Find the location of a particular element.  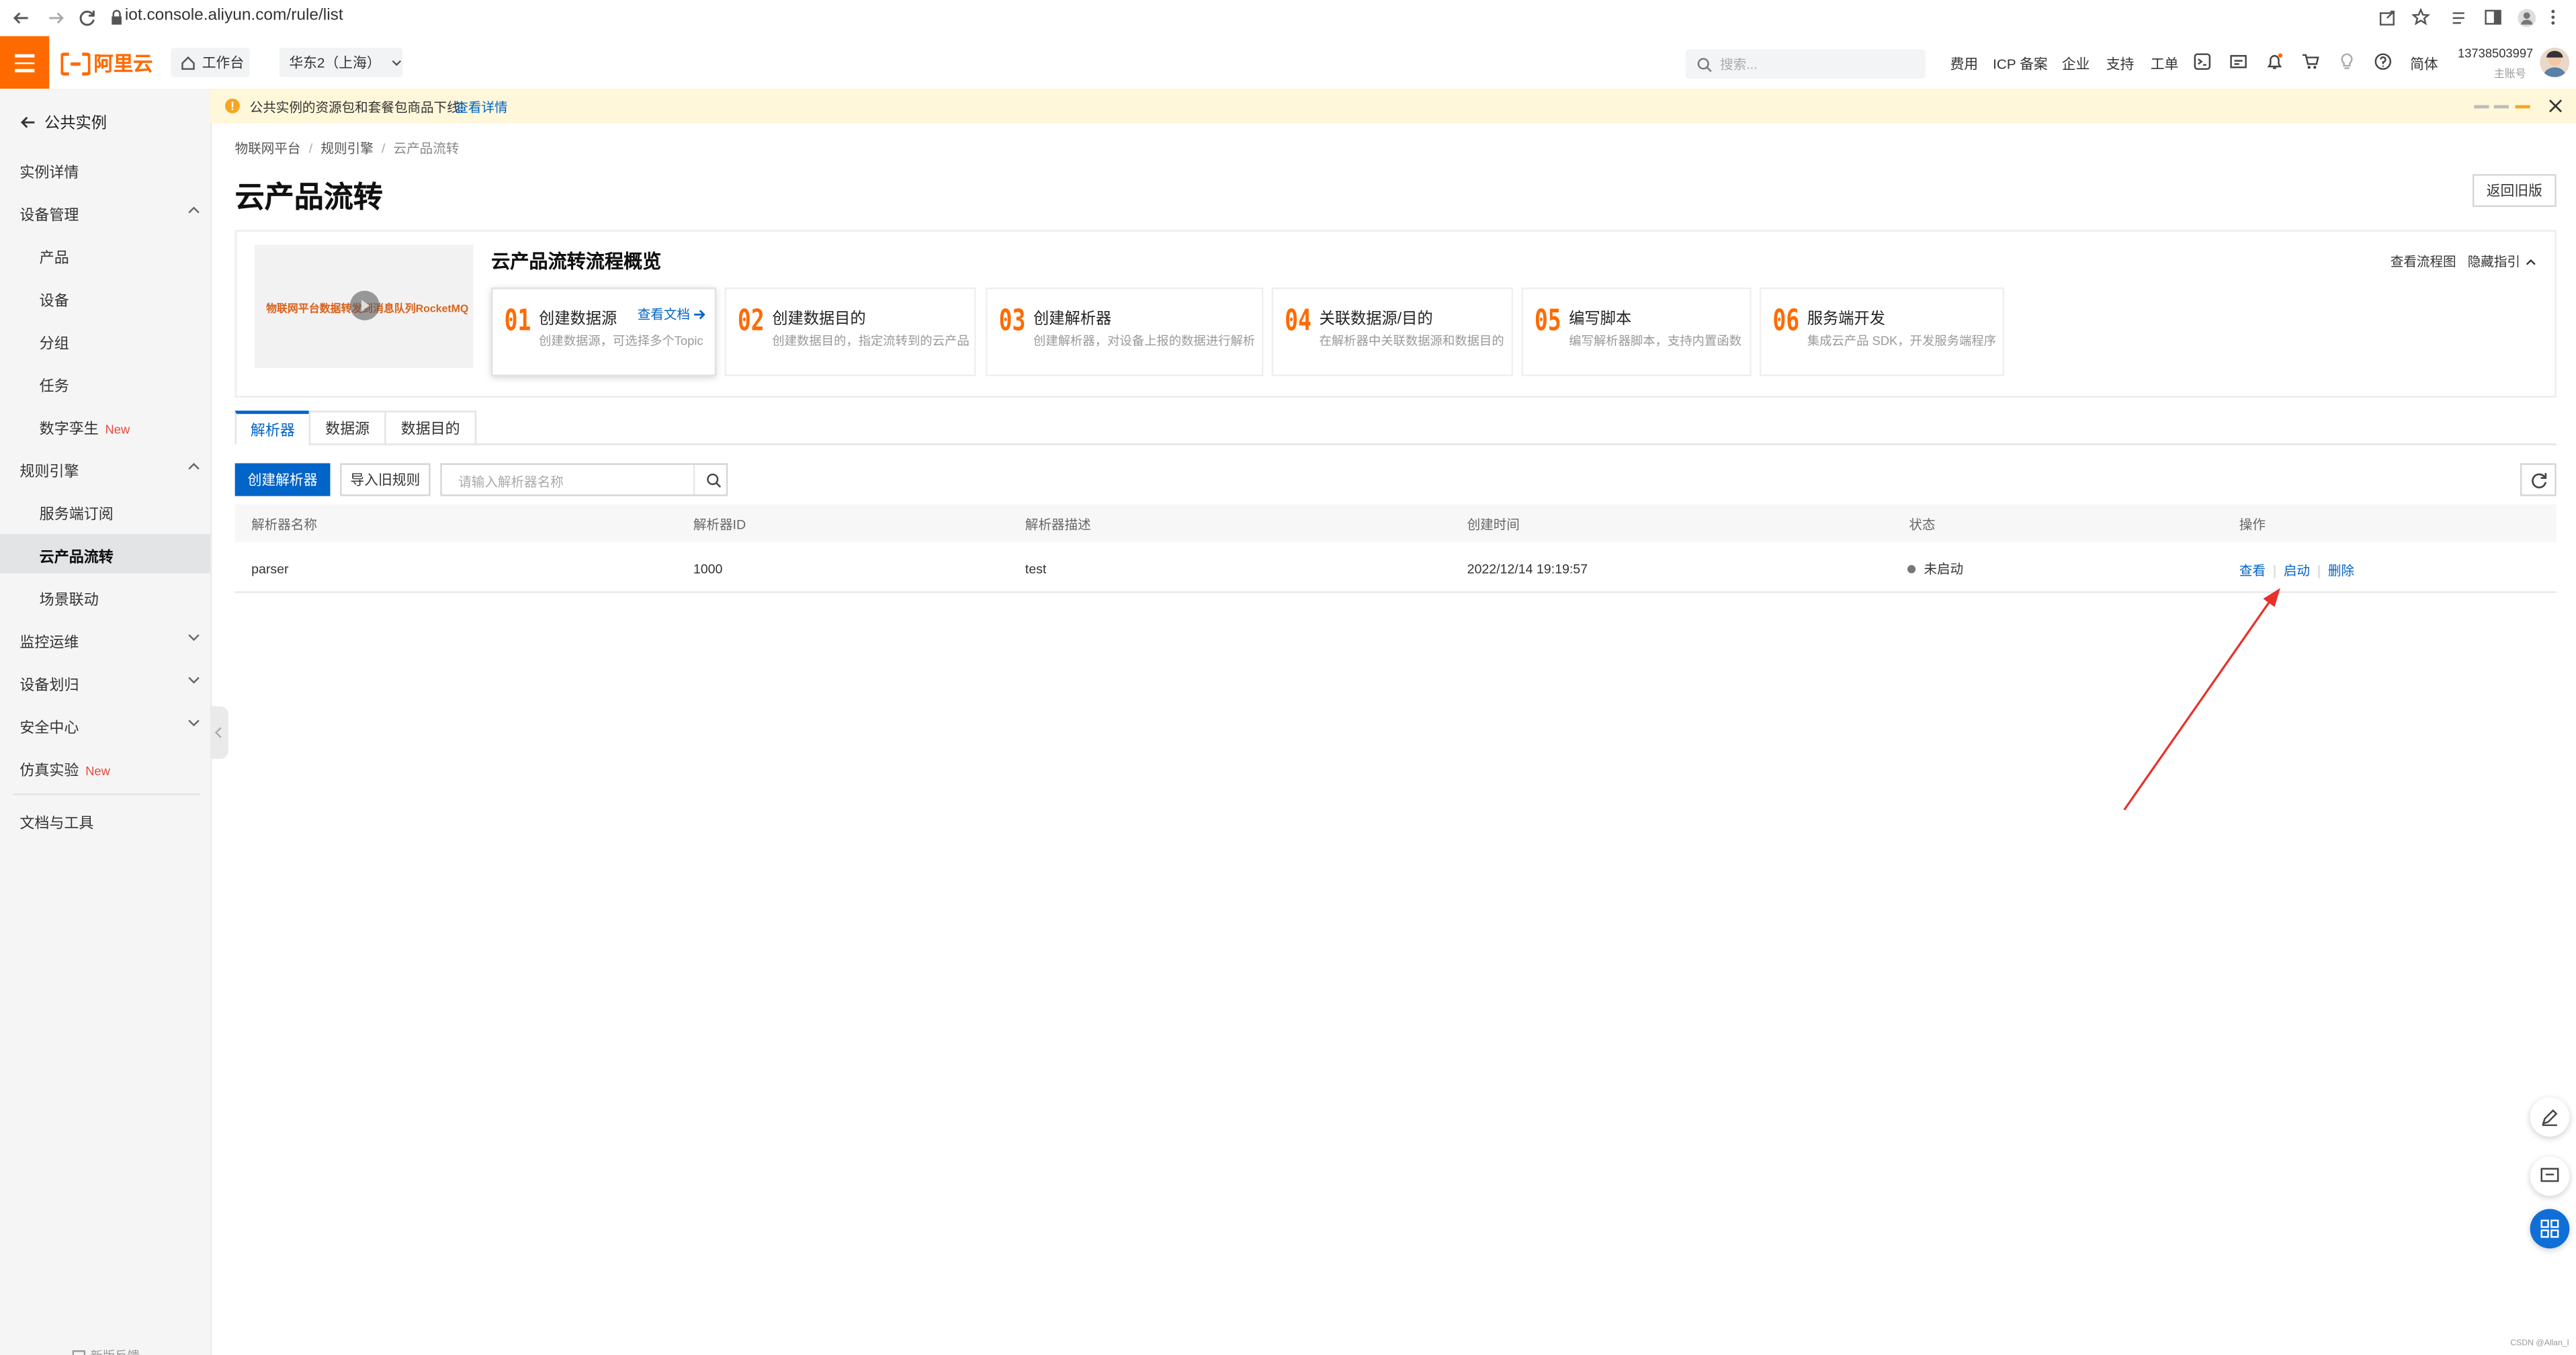

new-badge: New is located at coordinates (117, 430).